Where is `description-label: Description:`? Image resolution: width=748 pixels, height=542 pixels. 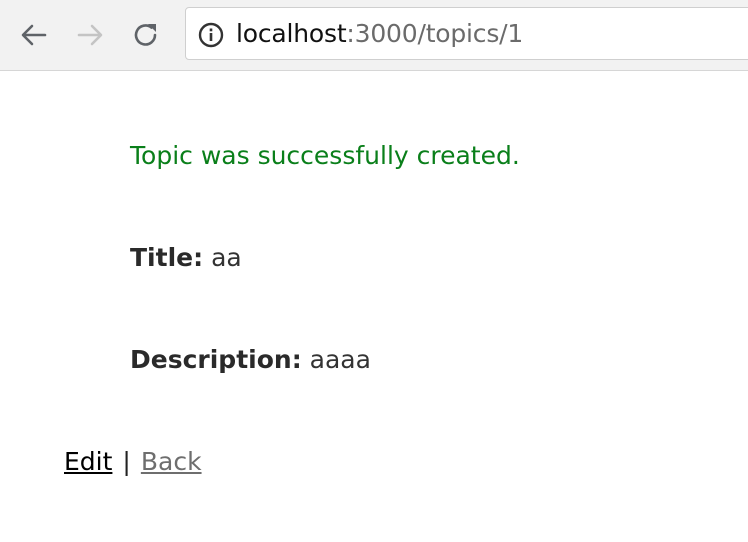 description-label: Description: is located at coordinates (216, 359).